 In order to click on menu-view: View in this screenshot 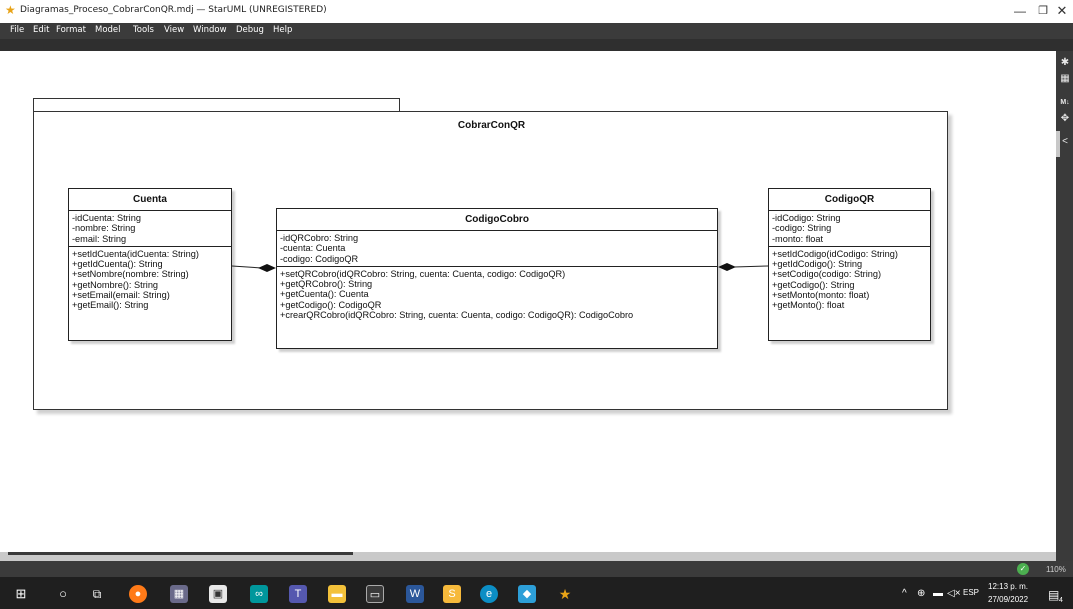, I will do `click(174, 30)`.